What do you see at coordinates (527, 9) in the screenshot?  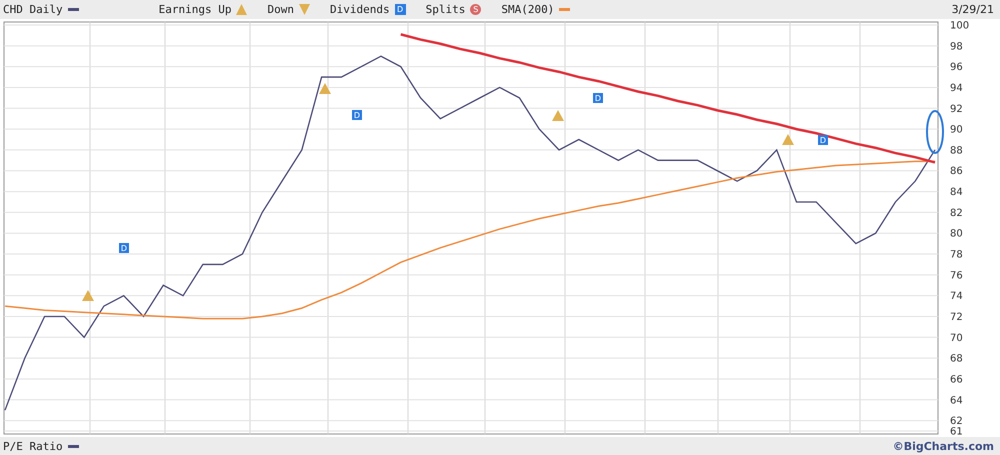 I see `legend-label: SMA(200)` at bounding box center [527, 9].